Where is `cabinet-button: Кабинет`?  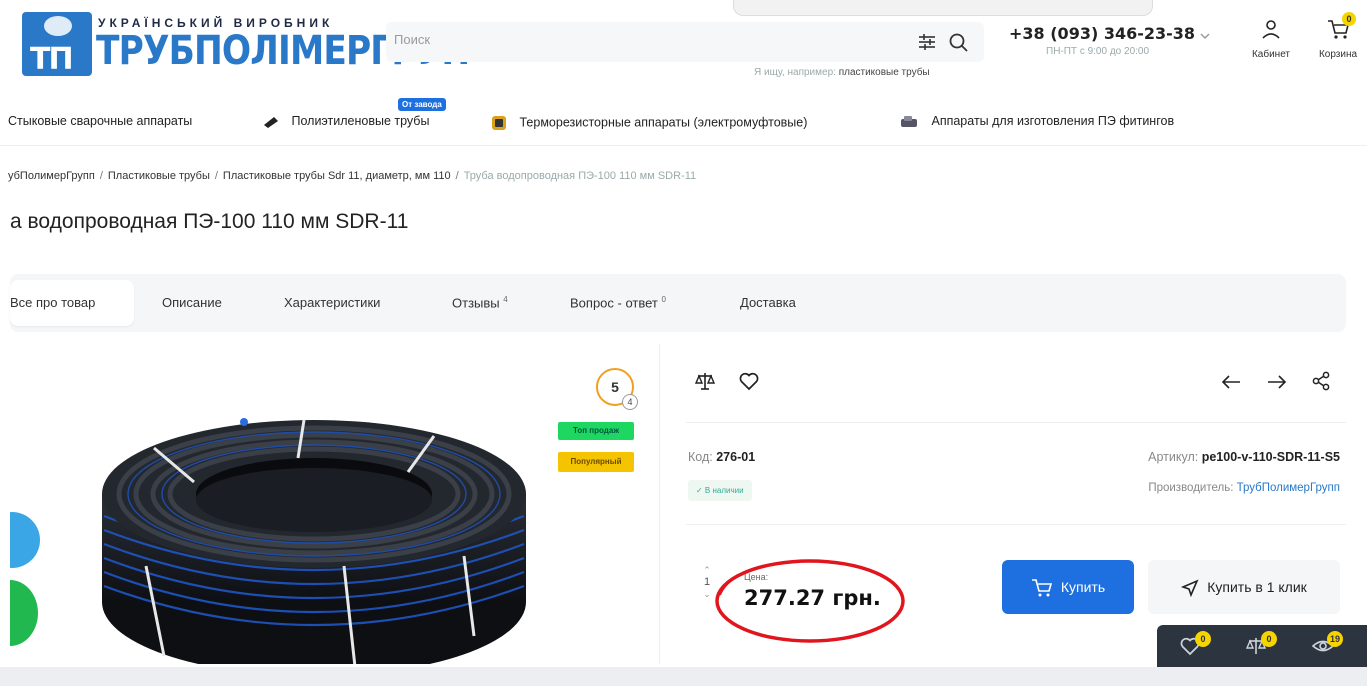 cabinet-button: Кабинет is located at coordinates (1271, 39).